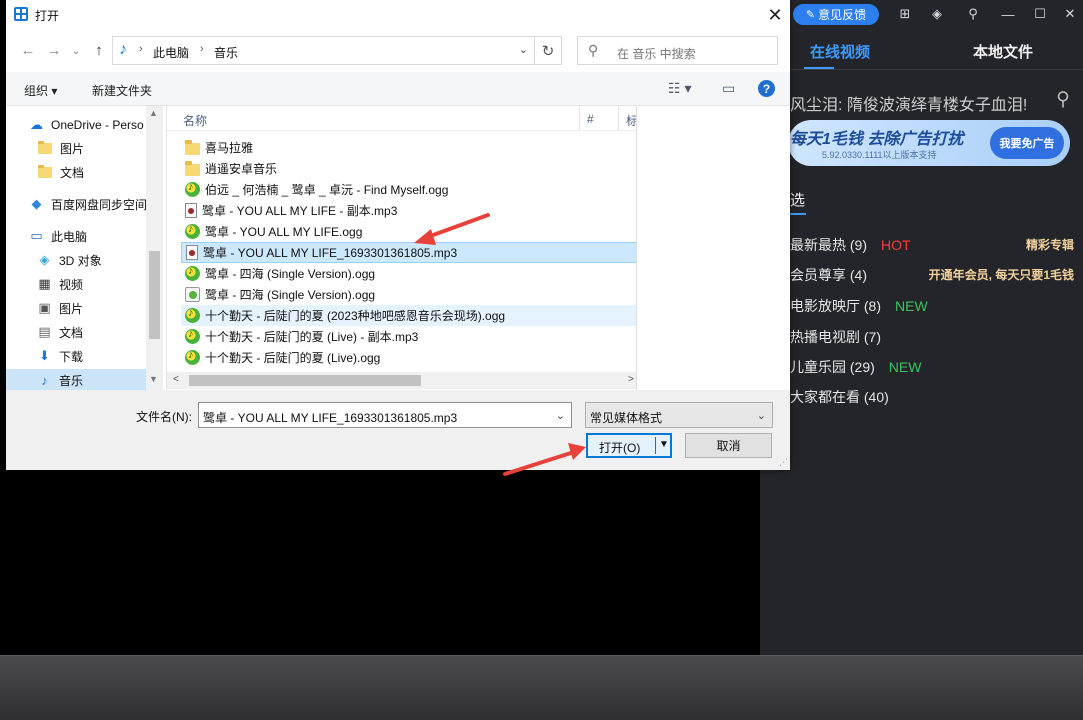 The height and width of the screenshot is (720, 1083). Describe the element at coordinates (40, 90) in the screenshot. I see `organize-menu: 组织 ▾` at that location.